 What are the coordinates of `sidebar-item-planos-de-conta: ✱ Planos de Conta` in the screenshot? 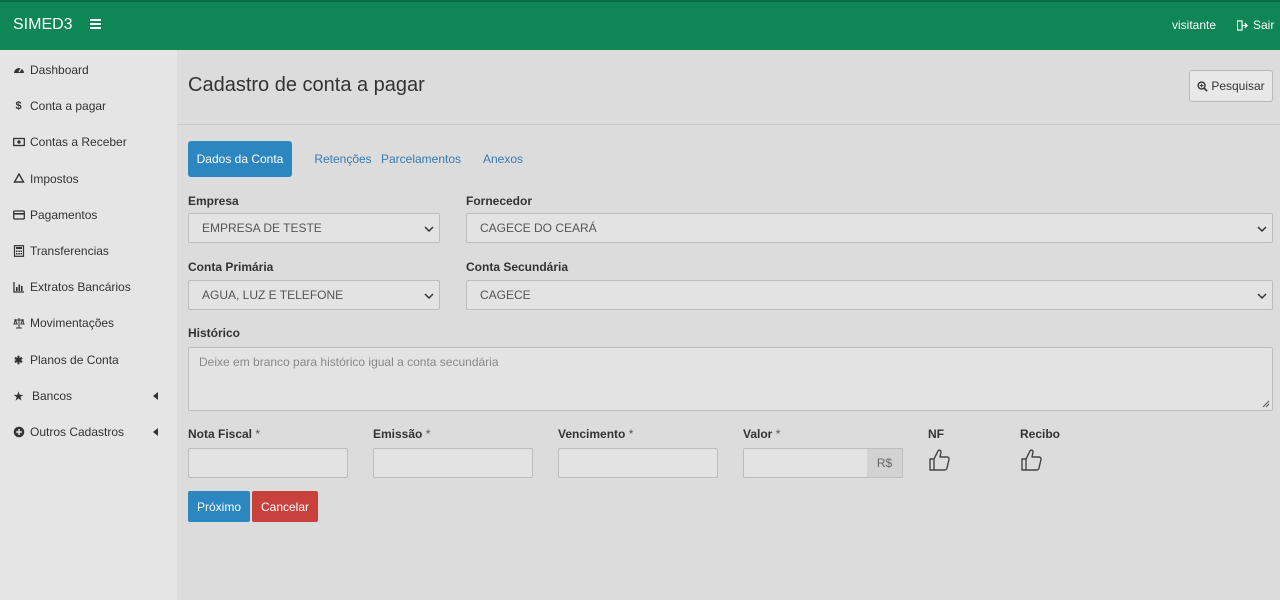 It's located at (88, 360).